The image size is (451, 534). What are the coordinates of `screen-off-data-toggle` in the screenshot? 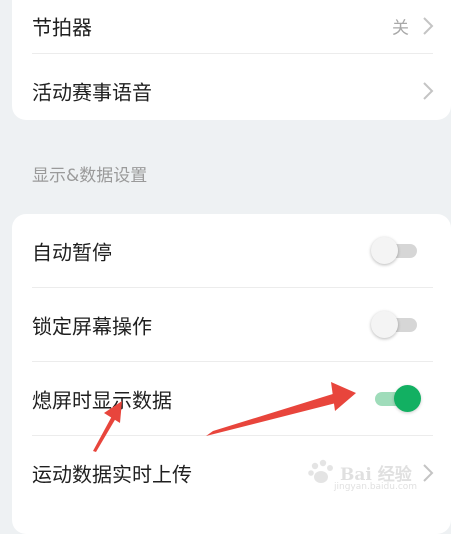 It's located at (398, 398).